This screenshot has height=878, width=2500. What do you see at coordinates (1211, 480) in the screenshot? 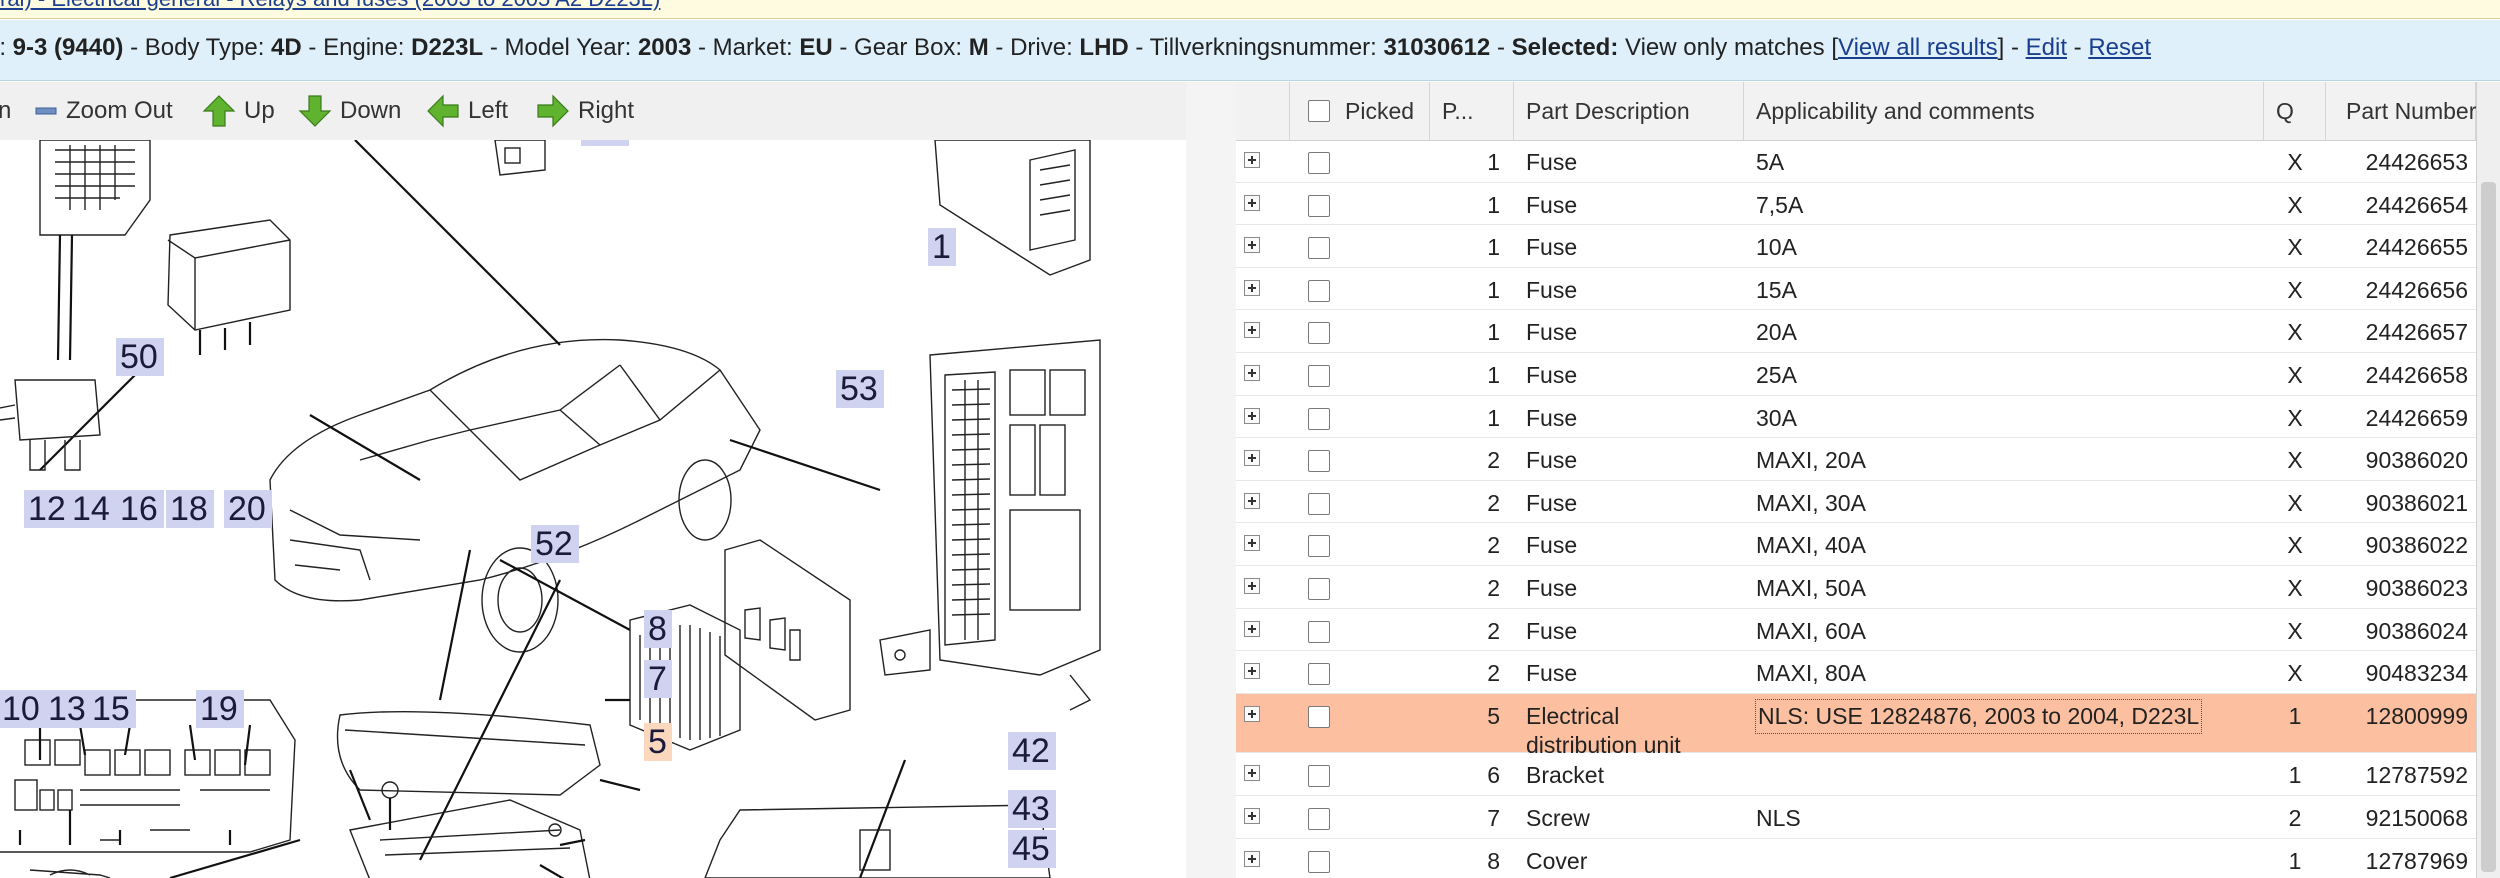
I see `panel-divider` at bounding box center [1211, 480].